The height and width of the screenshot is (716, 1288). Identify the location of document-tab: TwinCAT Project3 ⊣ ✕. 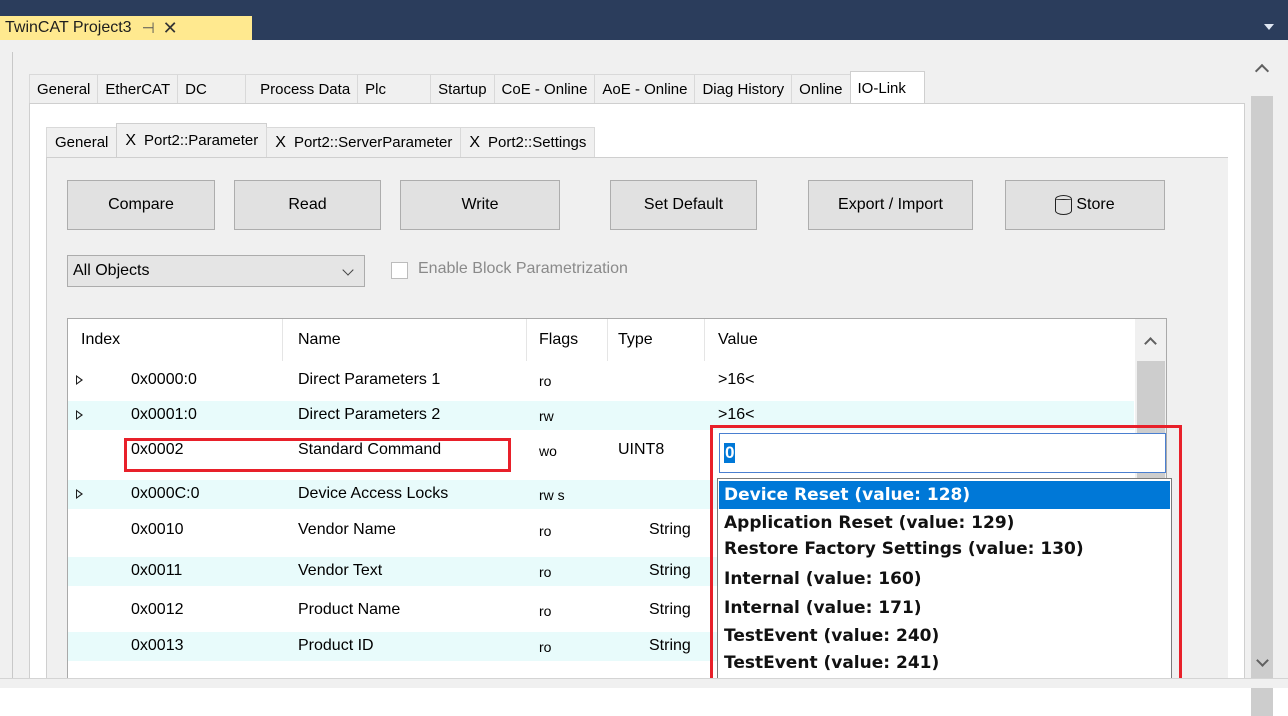
(126, 28).